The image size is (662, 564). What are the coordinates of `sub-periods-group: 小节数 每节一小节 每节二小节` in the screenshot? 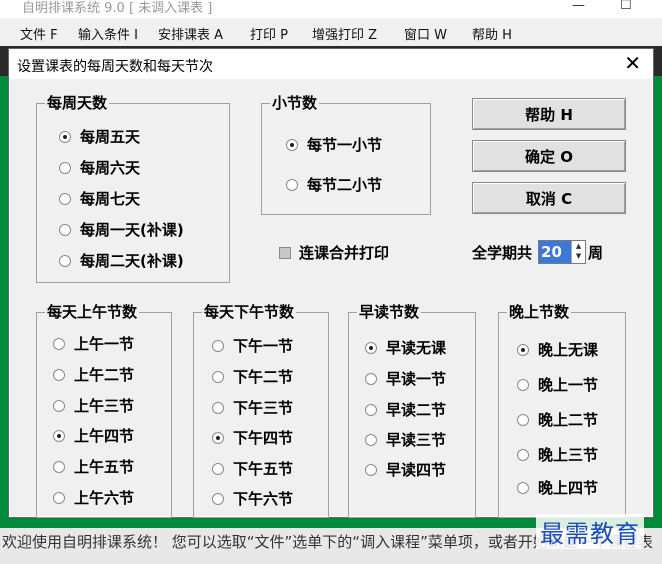 It's located at (346, 153).